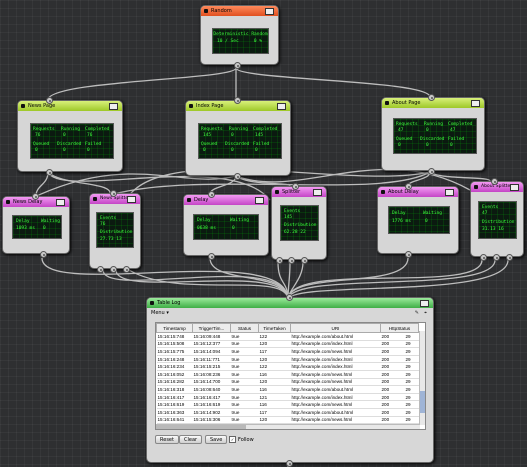  I want to click on column-header: HttpStatus, so click(399, 328).